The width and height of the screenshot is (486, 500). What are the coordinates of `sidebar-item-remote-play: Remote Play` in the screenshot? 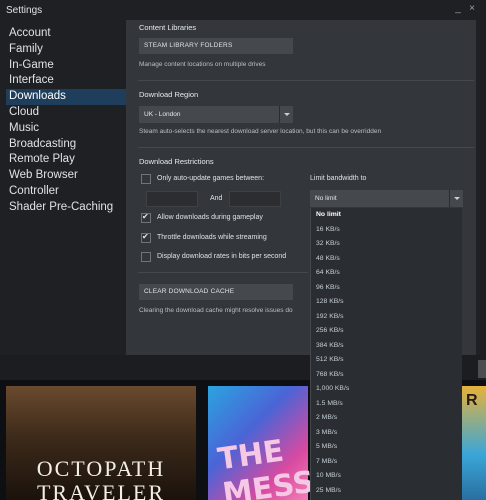 It's located at (66, 160).